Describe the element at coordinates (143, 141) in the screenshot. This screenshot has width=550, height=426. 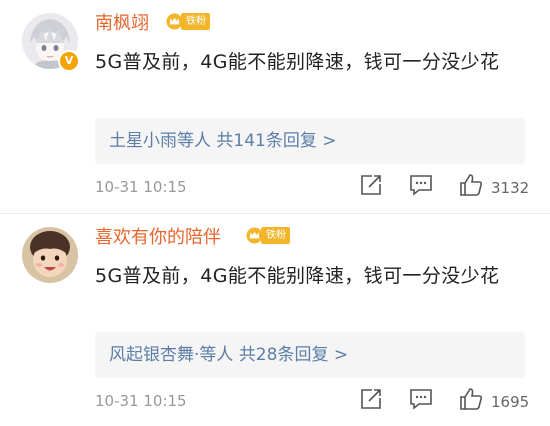
I see `reply-names: 土星小雨` at that location.